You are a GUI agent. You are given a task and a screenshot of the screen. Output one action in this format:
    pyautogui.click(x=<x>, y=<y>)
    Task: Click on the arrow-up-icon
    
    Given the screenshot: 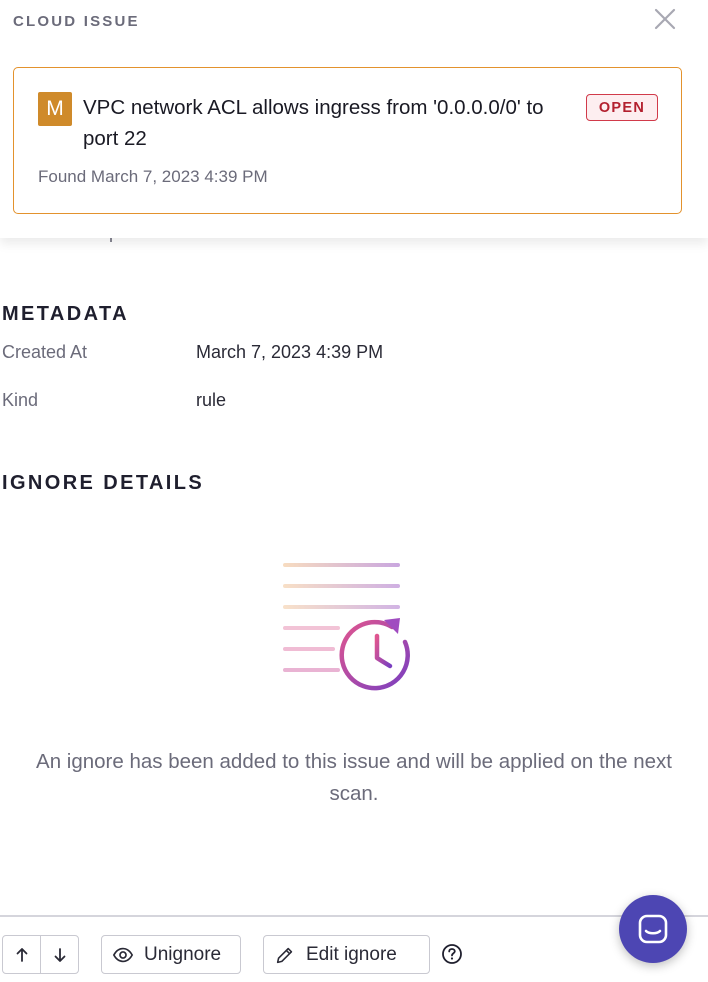 What is the action you would take?
    pyautogui.click(x=21, y=954)
    